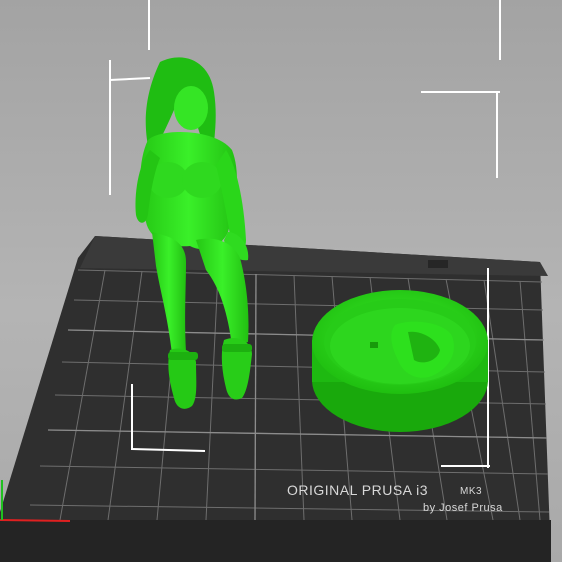 The height and width of the screenshot is (562, 562). I want to click on bed-model-label: MK3, so click(471, 491).